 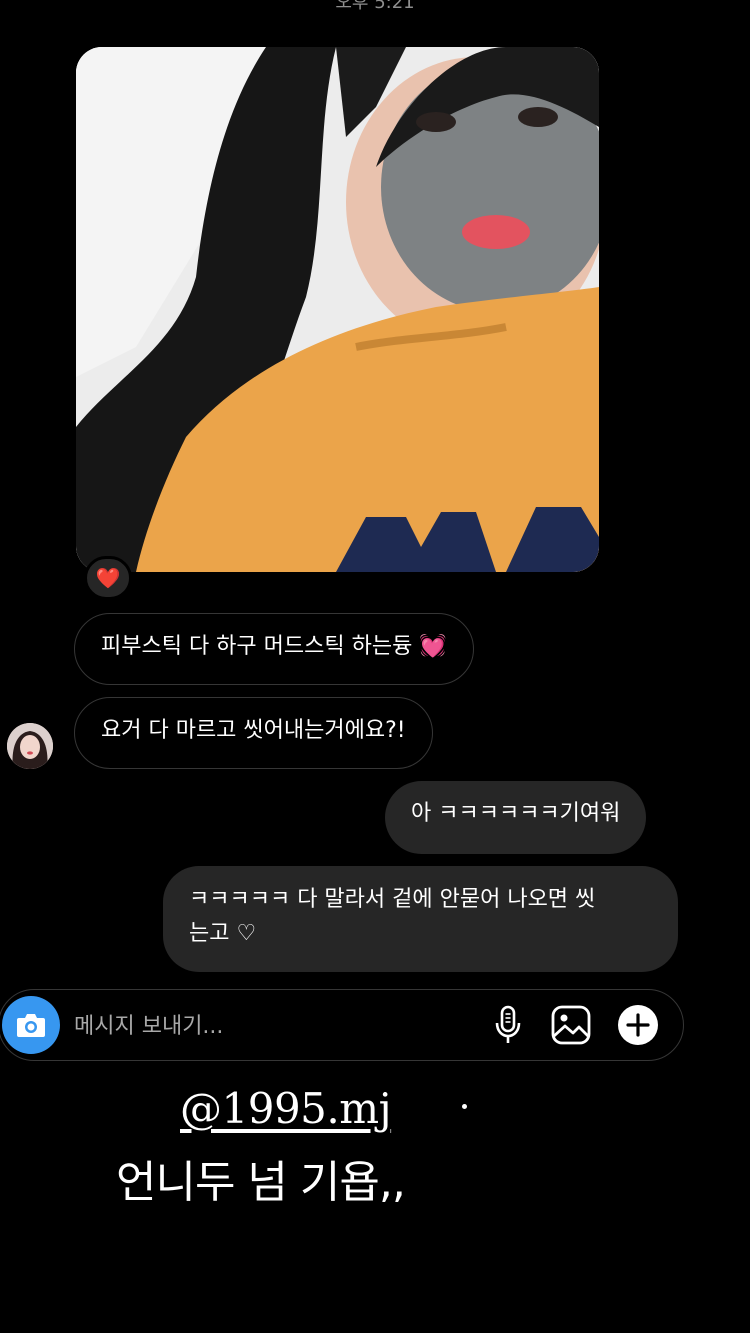 I want to click on heart-reaction: ❤️, so click(x=108, y=578).